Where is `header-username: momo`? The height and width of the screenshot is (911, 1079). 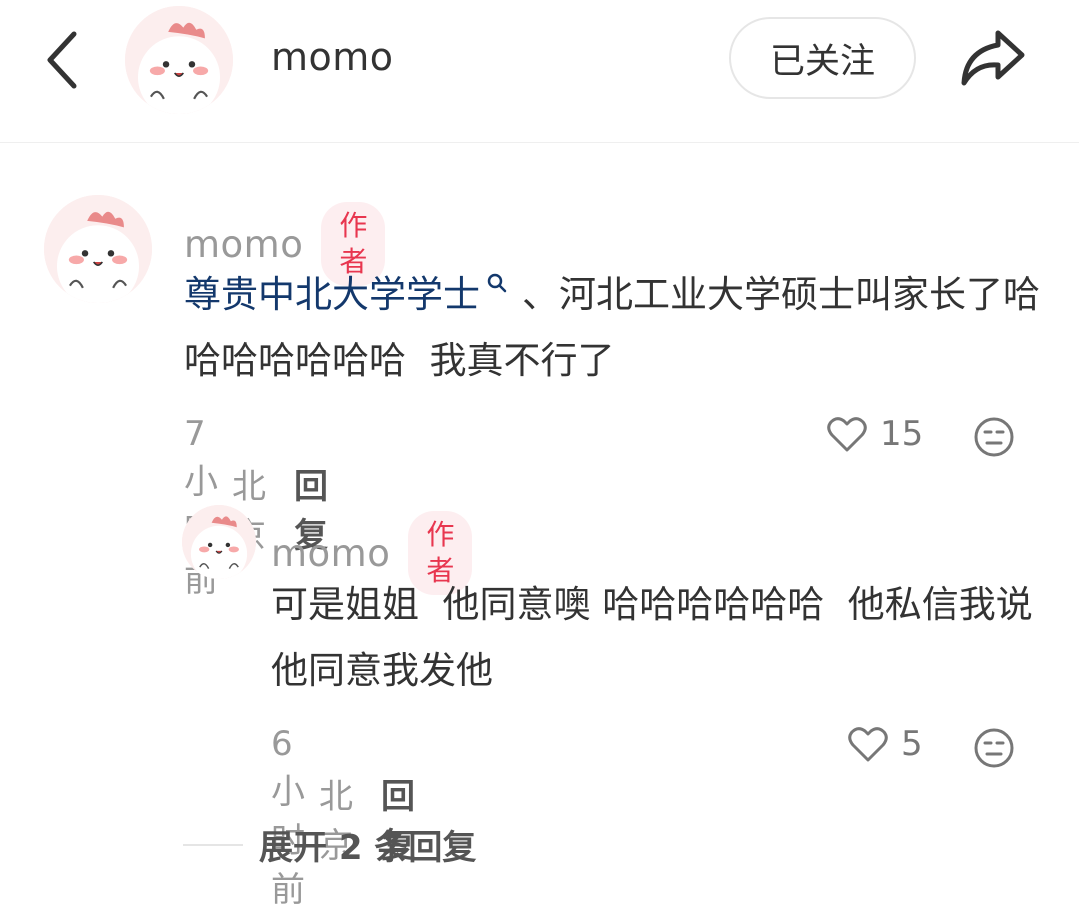
header-username: momo is located at coordinates (332, 57).